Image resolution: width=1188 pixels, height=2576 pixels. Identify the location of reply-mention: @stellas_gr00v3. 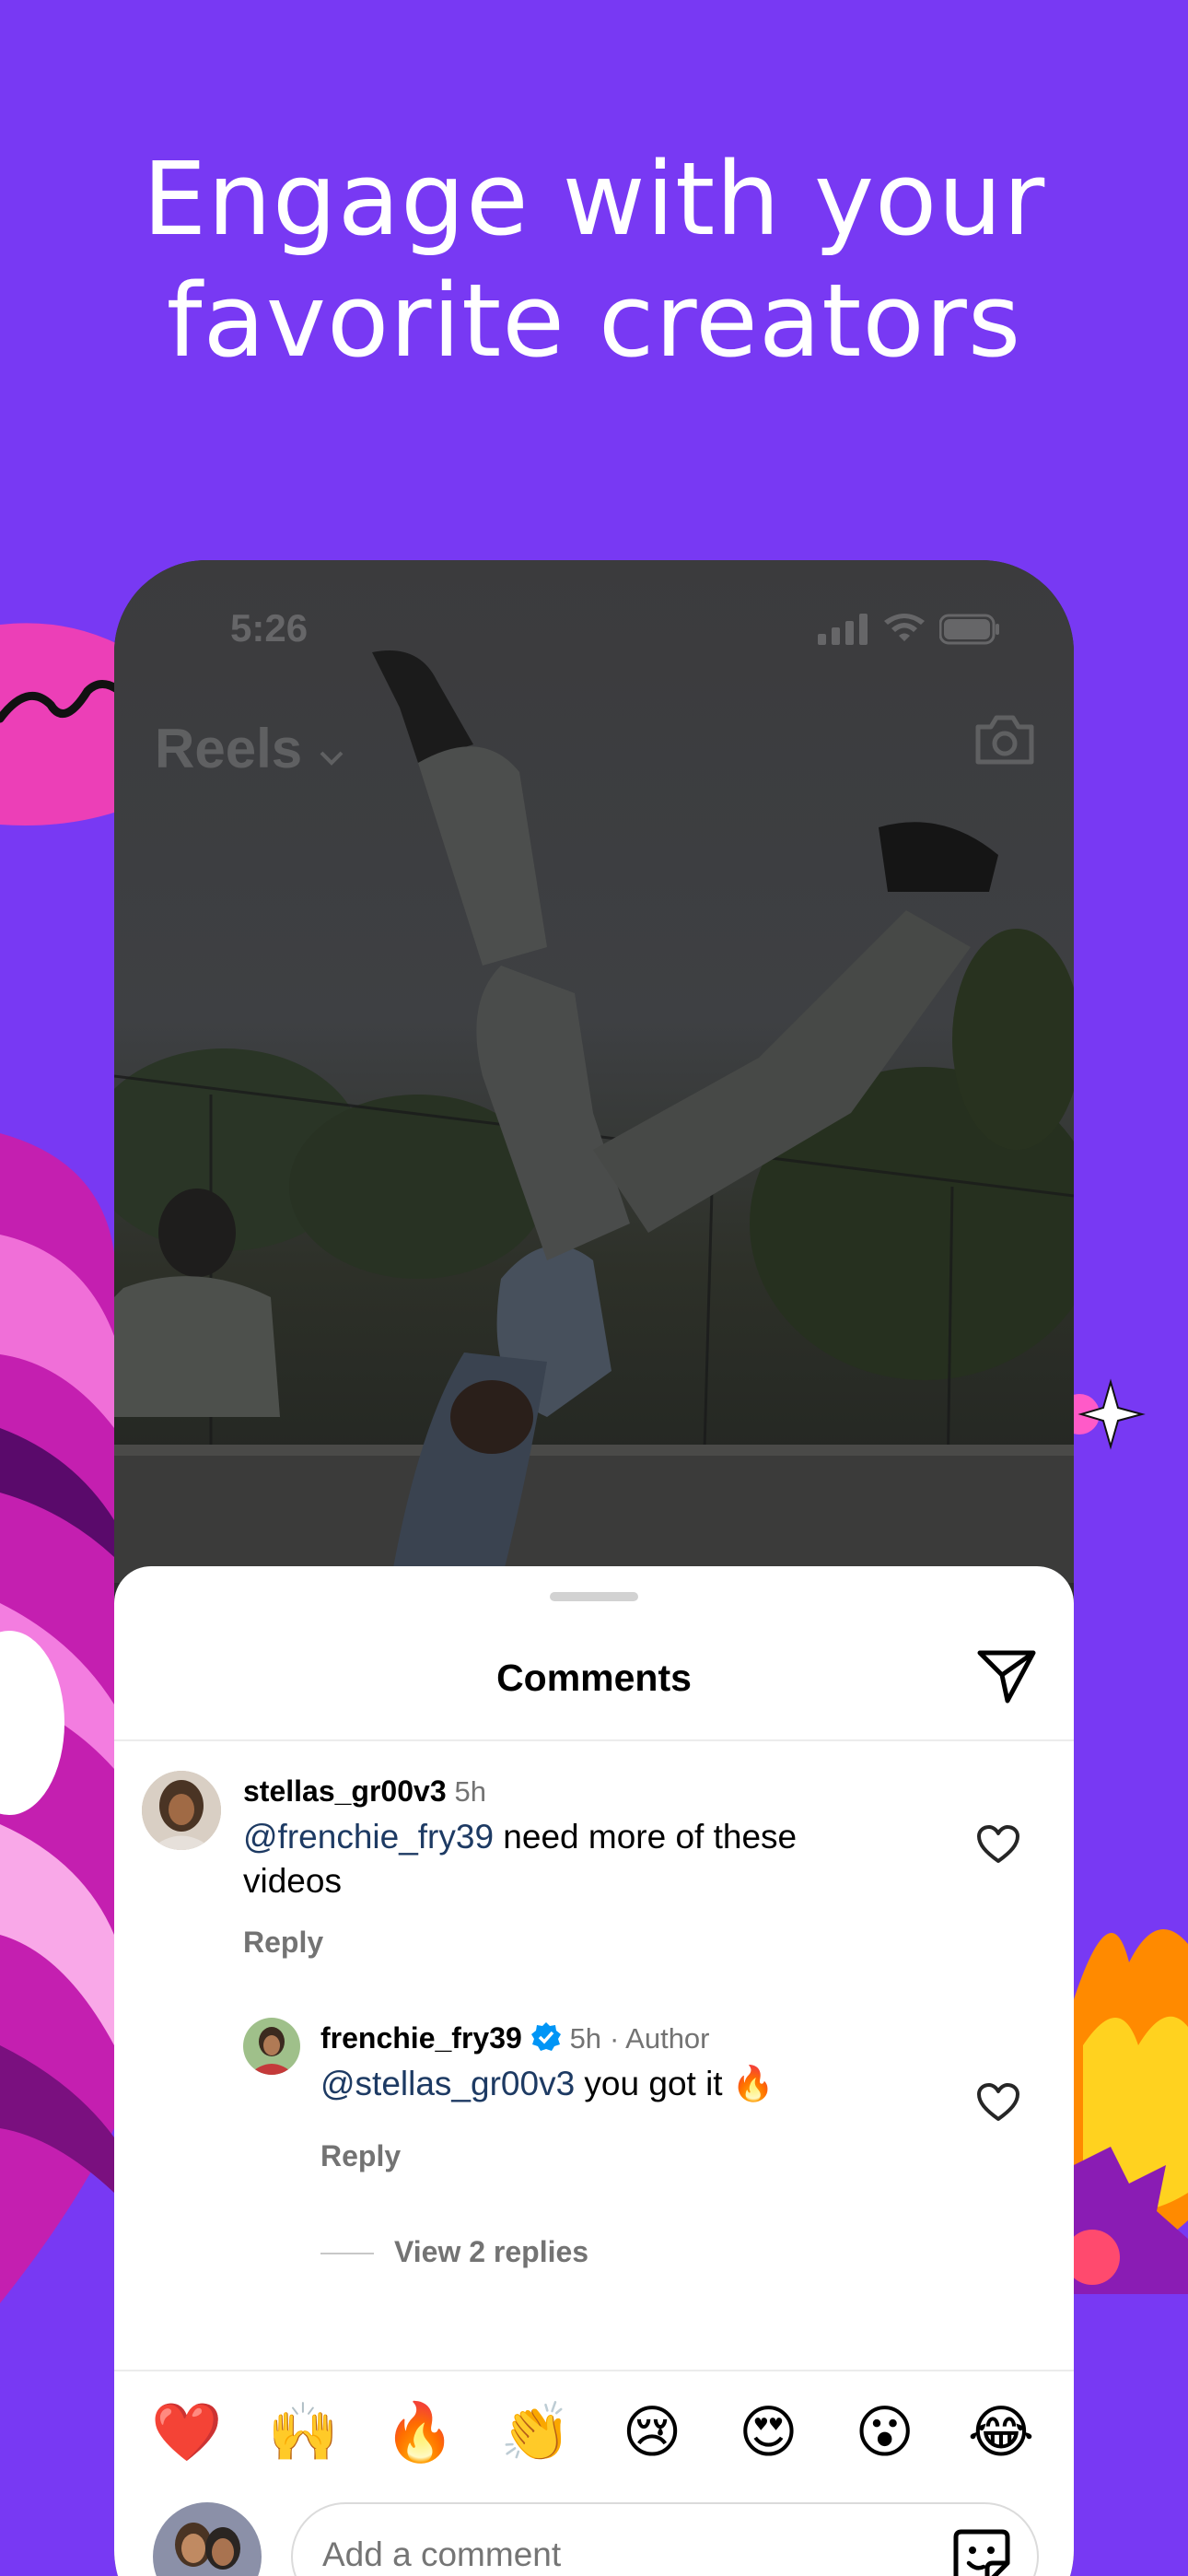
(447, 2083).